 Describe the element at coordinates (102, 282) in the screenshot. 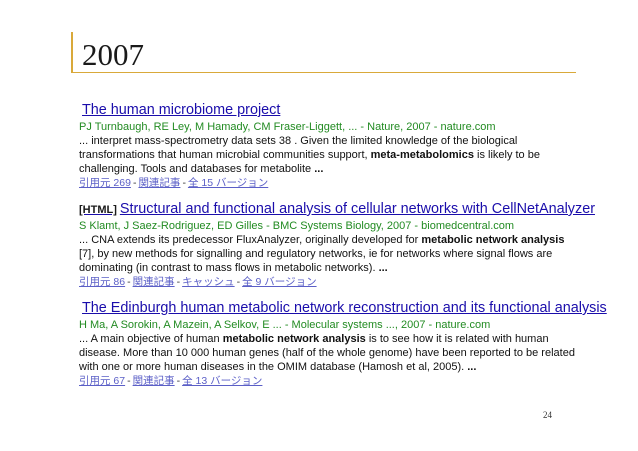

I see `result-footer-link: 引用元 86` at that location.